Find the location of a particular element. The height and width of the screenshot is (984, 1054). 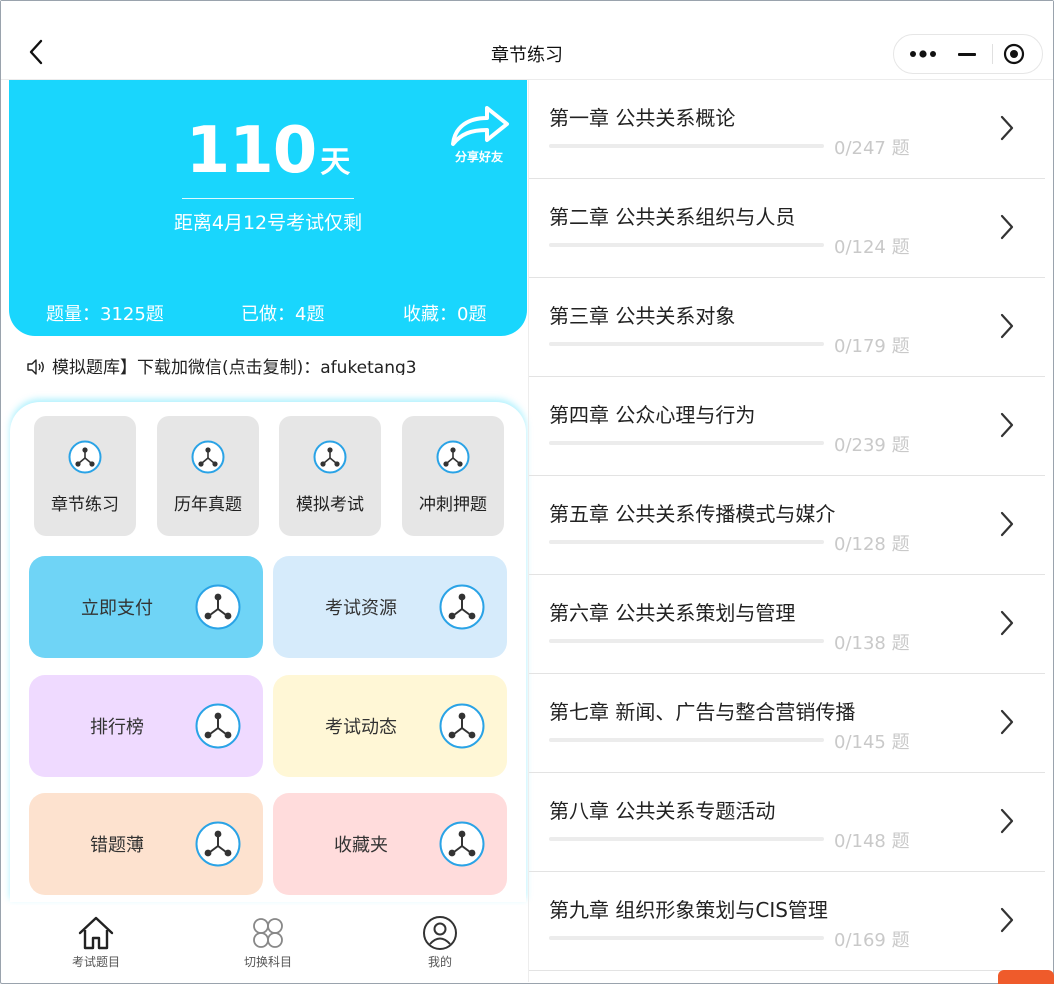

more-dots-icon is located at coordinates (923, 54).